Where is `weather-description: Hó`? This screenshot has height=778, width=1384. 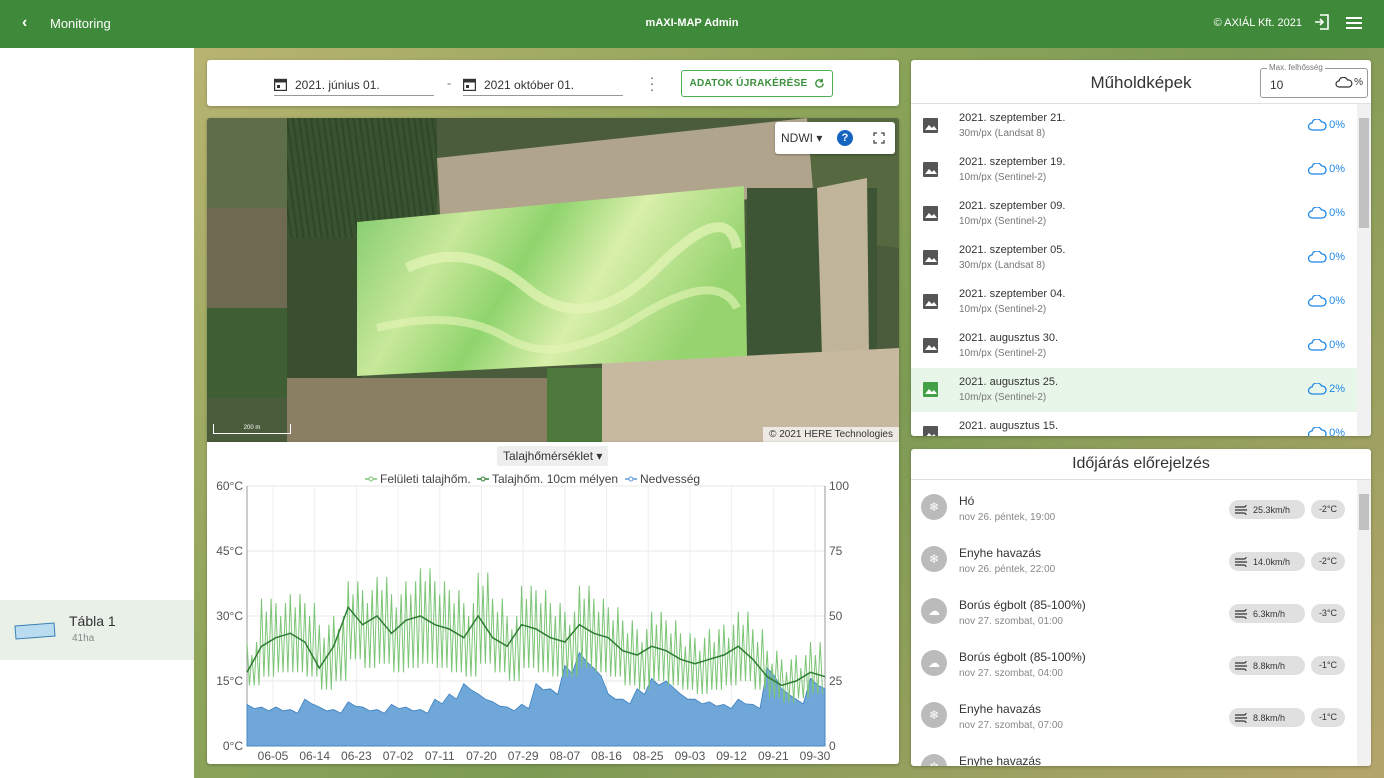
weather-description: Hó is located at coordinates (967, 501).